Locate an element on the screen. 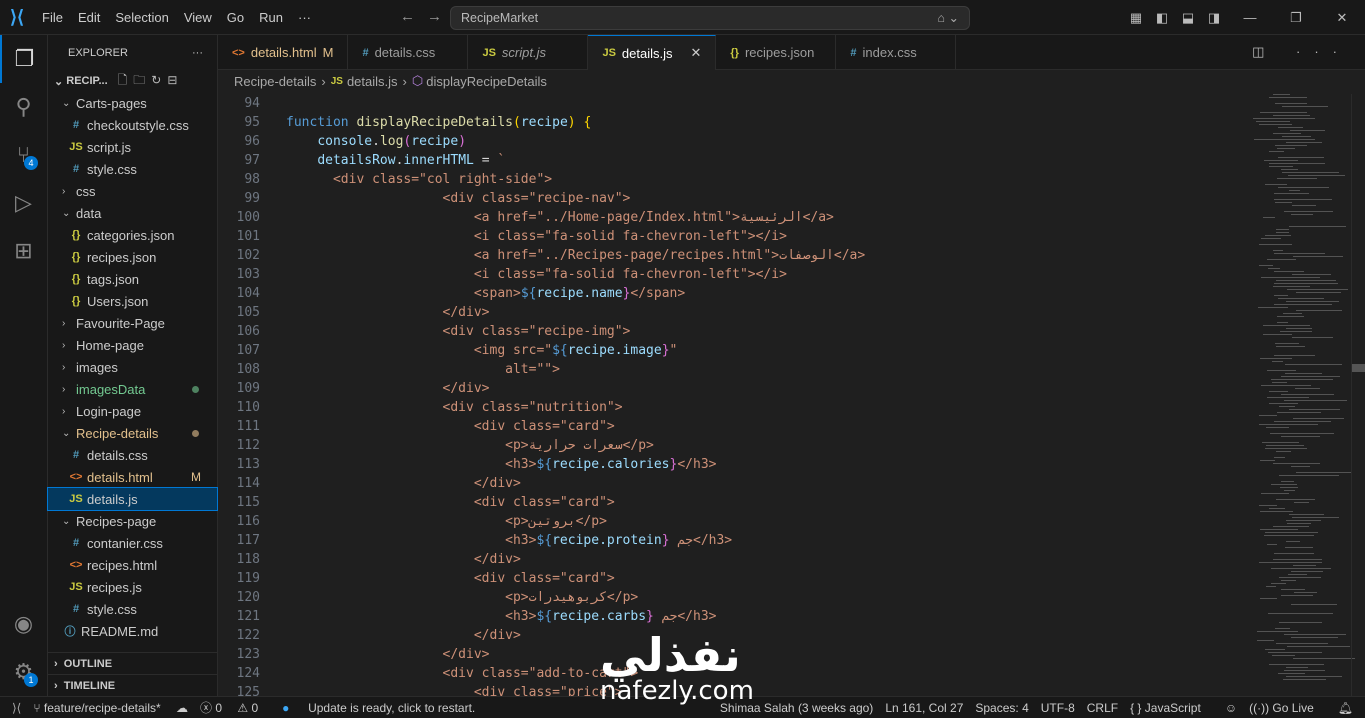 The image size is (1365, 718). layout-icon: ▦ is located at coordinates (1136, 18).